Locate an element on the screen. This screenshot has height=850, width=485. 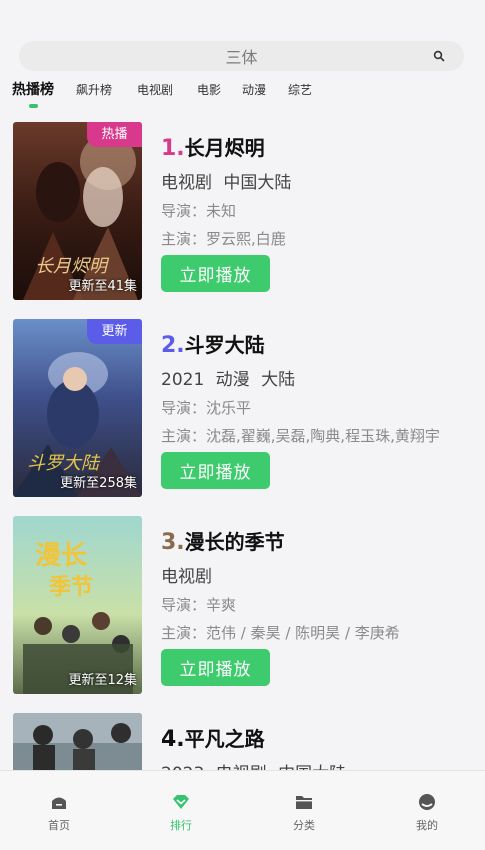
item-title: 3.漫长的季节 is located at coordinates (223, 540).